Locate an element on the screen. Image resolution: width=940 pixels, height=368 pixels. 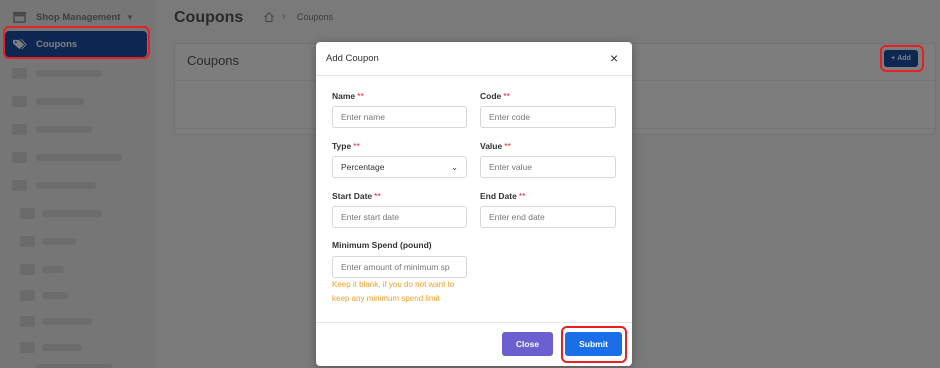
start-date-label: Start Date ** is located at coordinates (356, 196).